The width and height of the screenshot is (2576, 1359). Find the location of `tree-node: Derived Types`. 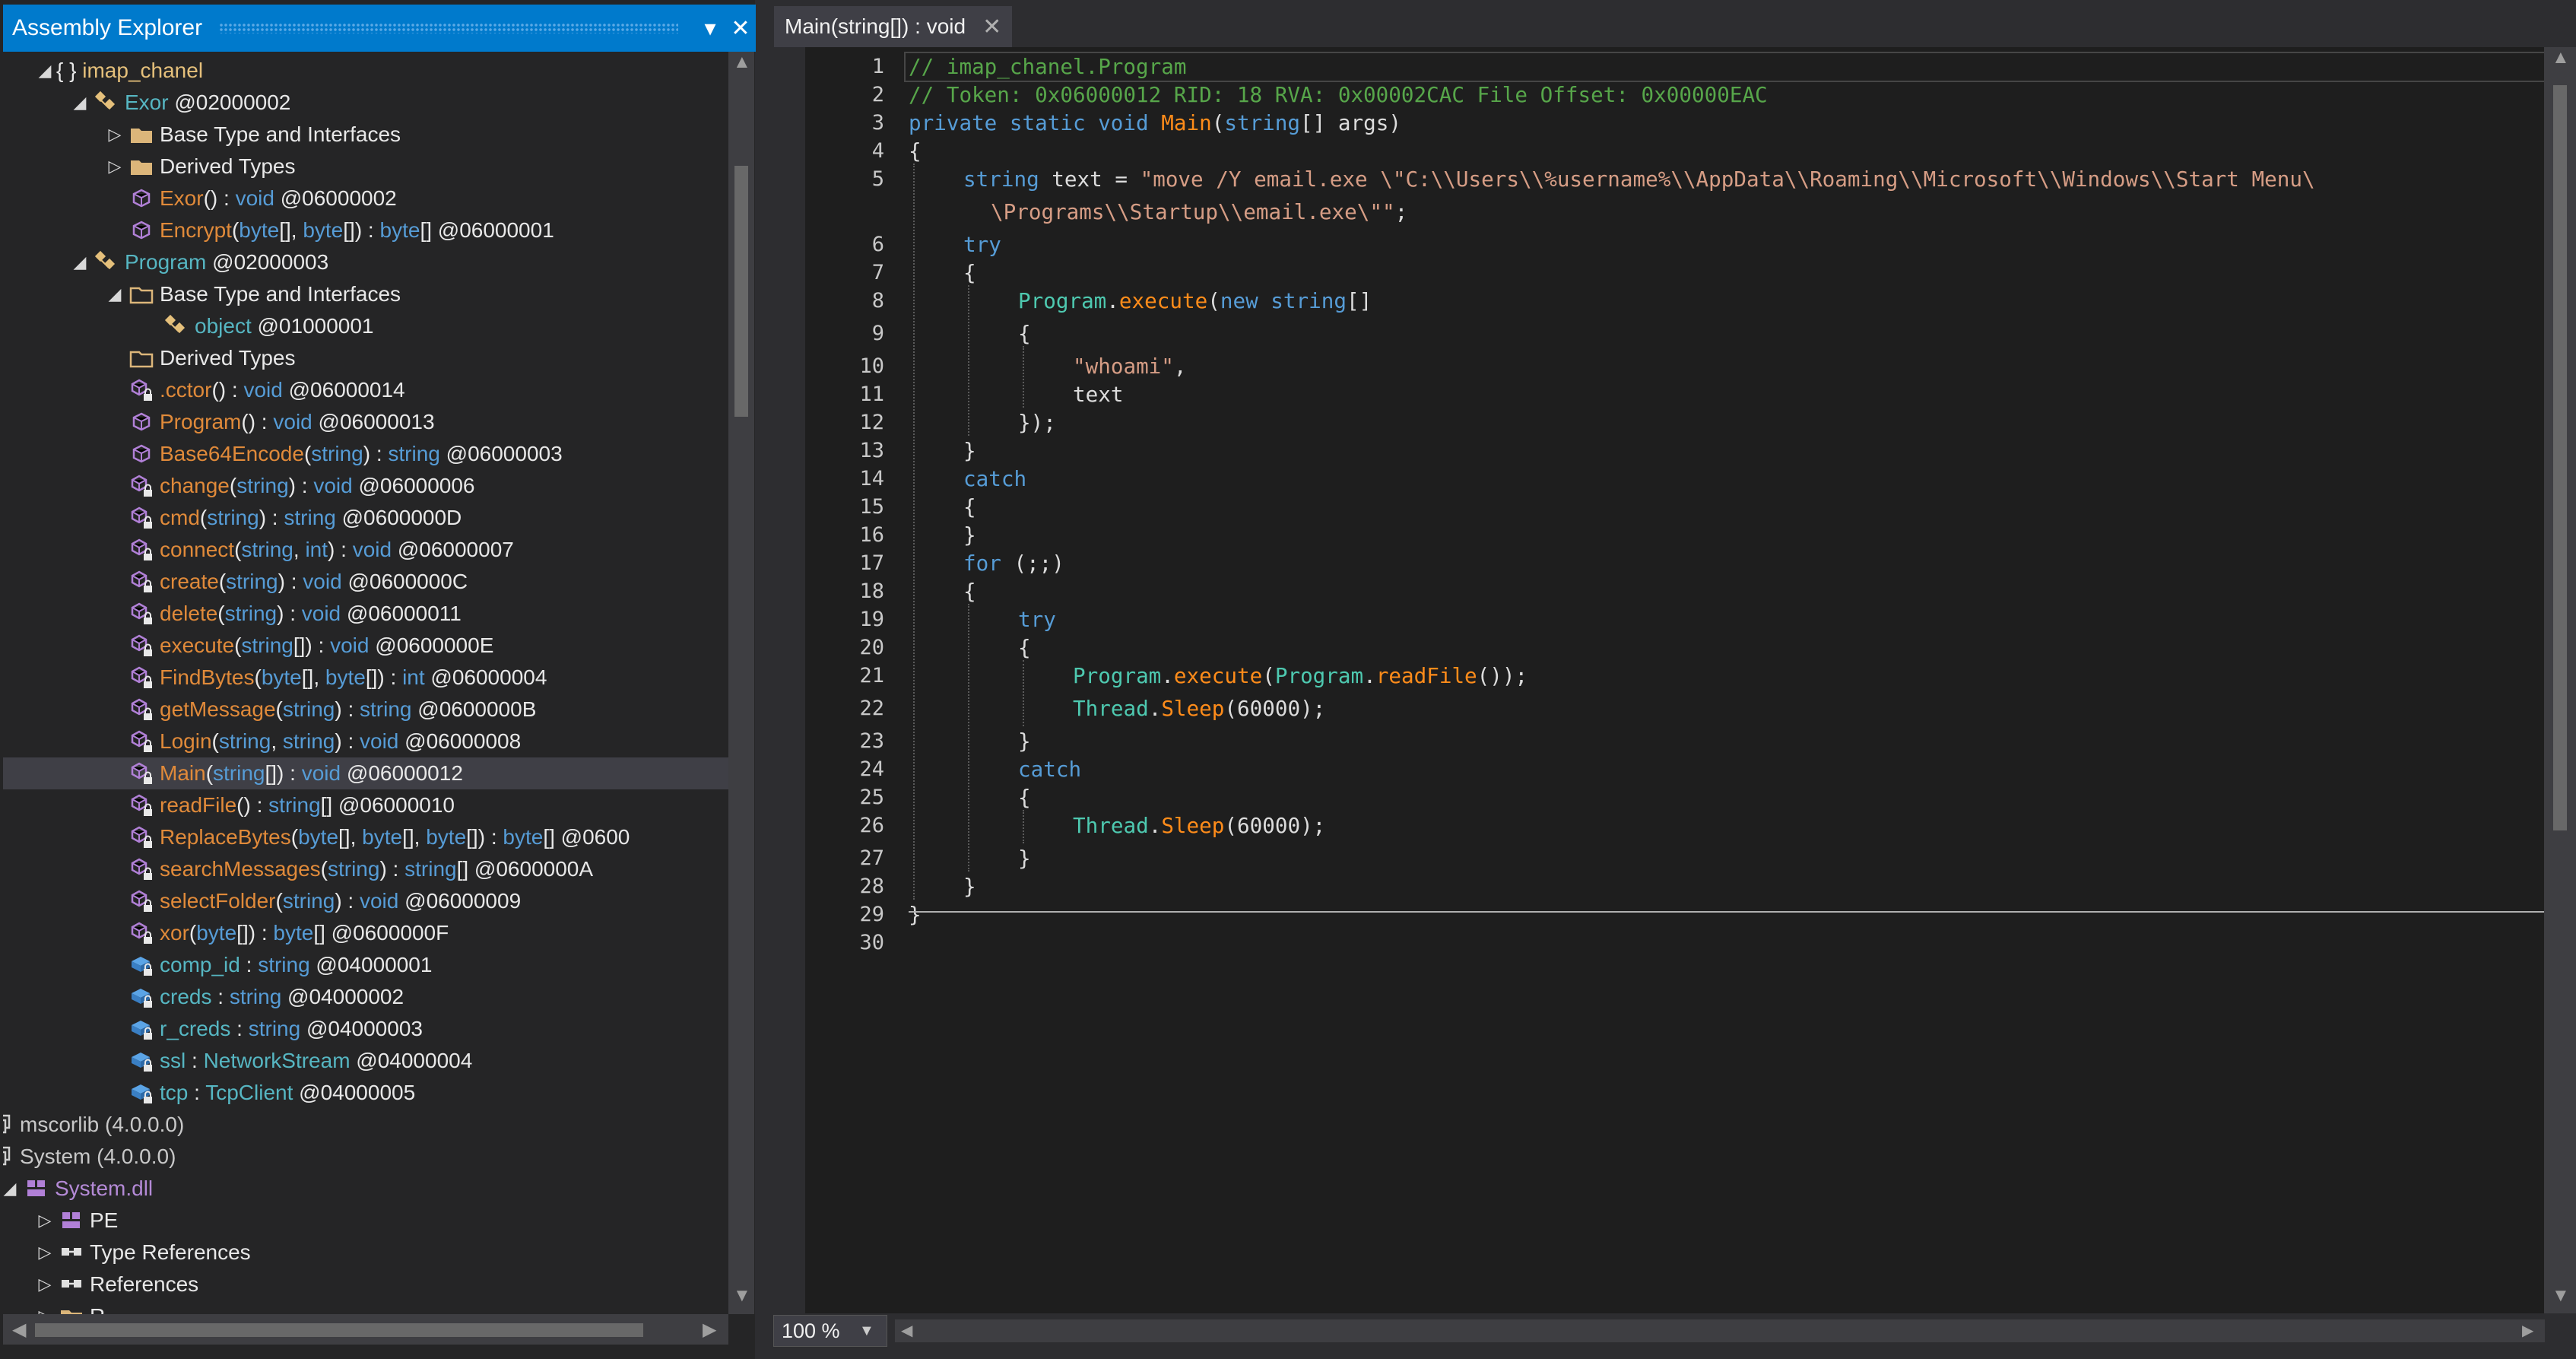

tree-node: Derived Types is located at coordinates (366, 358).